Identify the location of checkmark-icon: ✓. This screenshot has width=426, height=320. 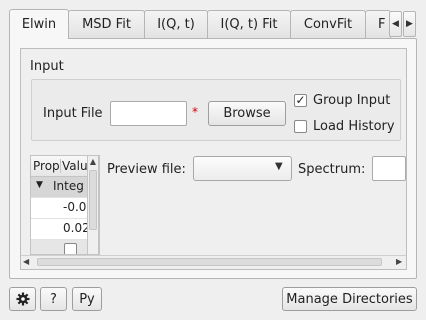
(300, 100).